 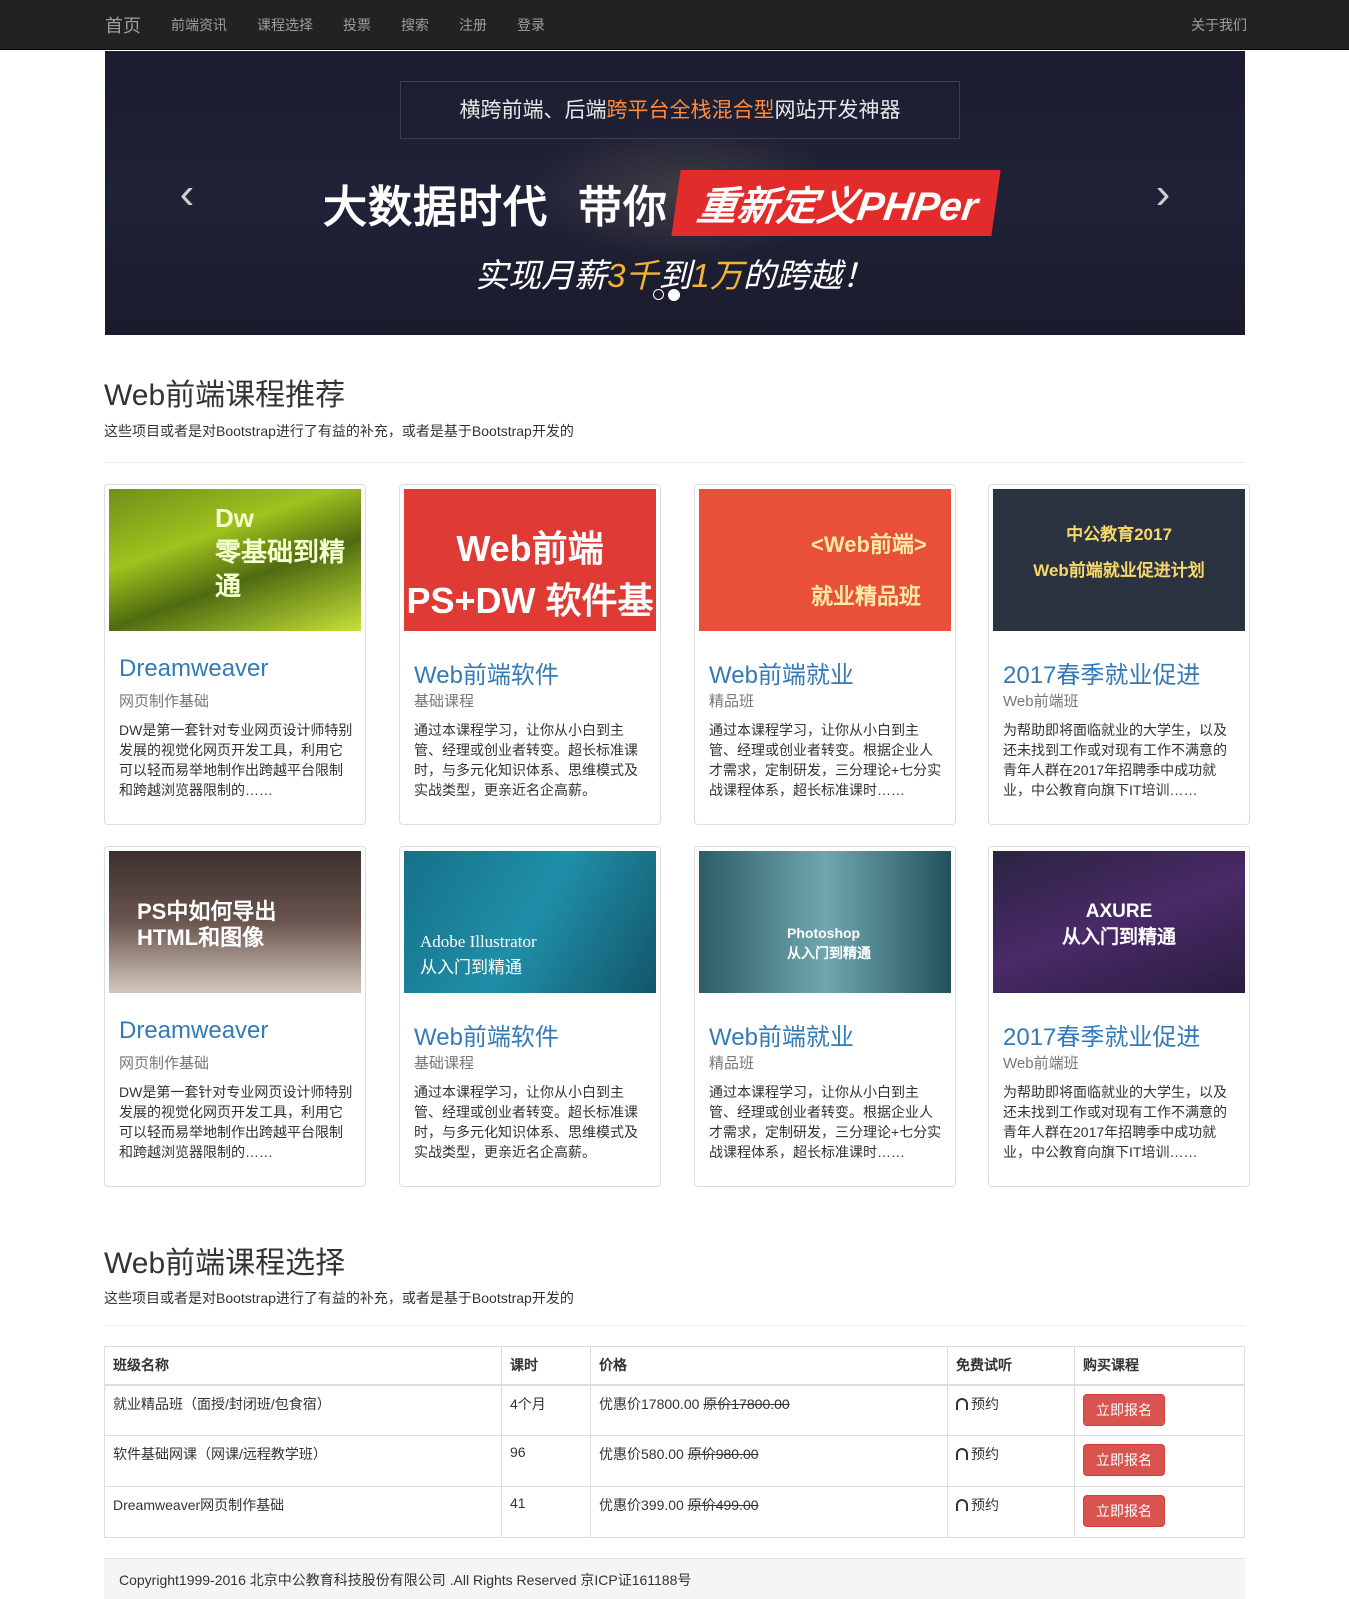 What do you see at coordinates (825, 922) in the screenshot?
I see `course-thumbnail: Photoshop 从入门到精通` at bounding box center [825, 922].